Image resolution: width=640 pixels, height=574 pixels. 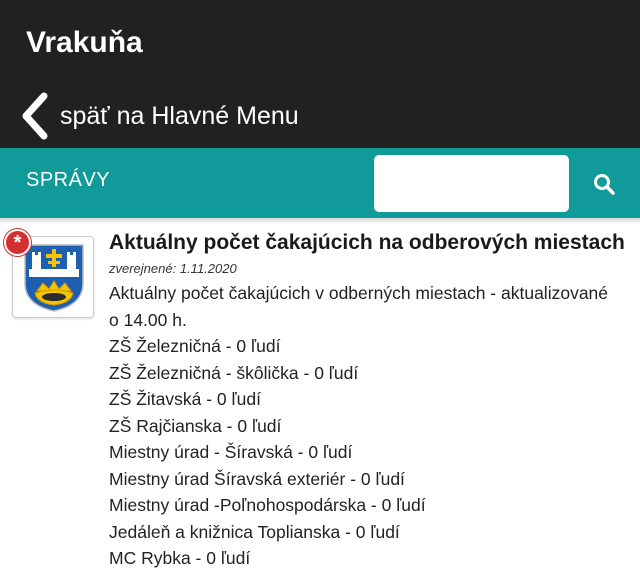 I want to click on article-line: ZŠ Železničná - 0 ľudí, so click(x=195, y=346).